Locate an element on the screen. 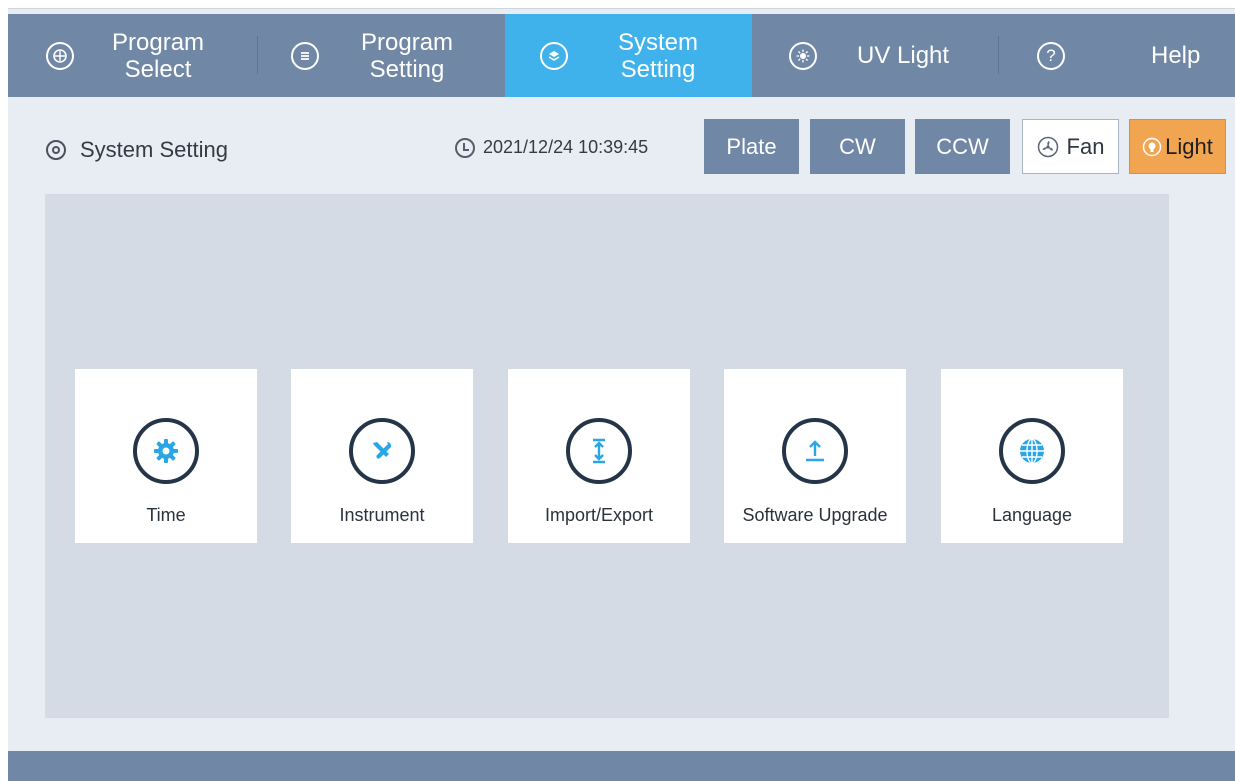 The width and height of the screenshot is (1235, 781). language-card-label: Language is located at coordinates (1032, 515).